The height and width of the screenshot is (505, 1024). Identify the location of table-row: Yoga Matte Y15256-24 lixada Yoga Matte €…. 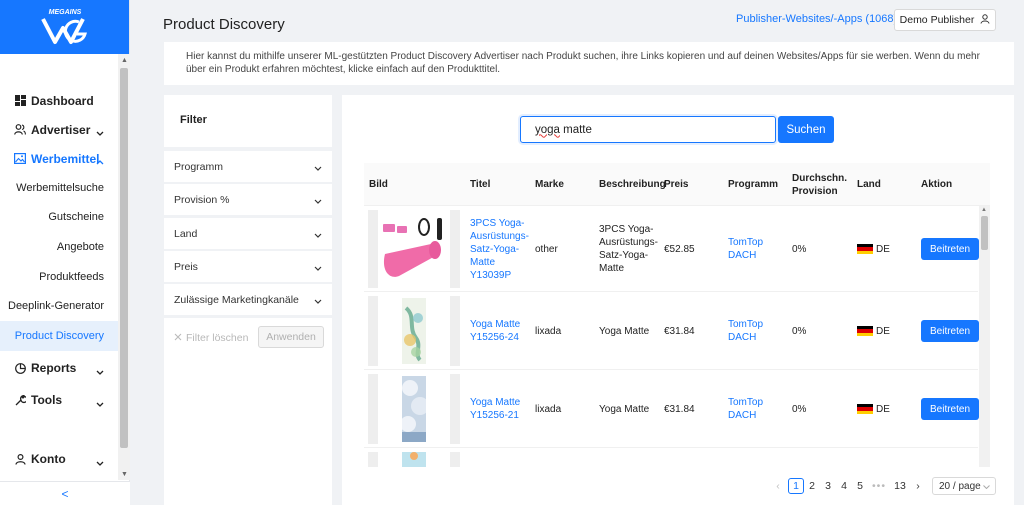
(671, 331).